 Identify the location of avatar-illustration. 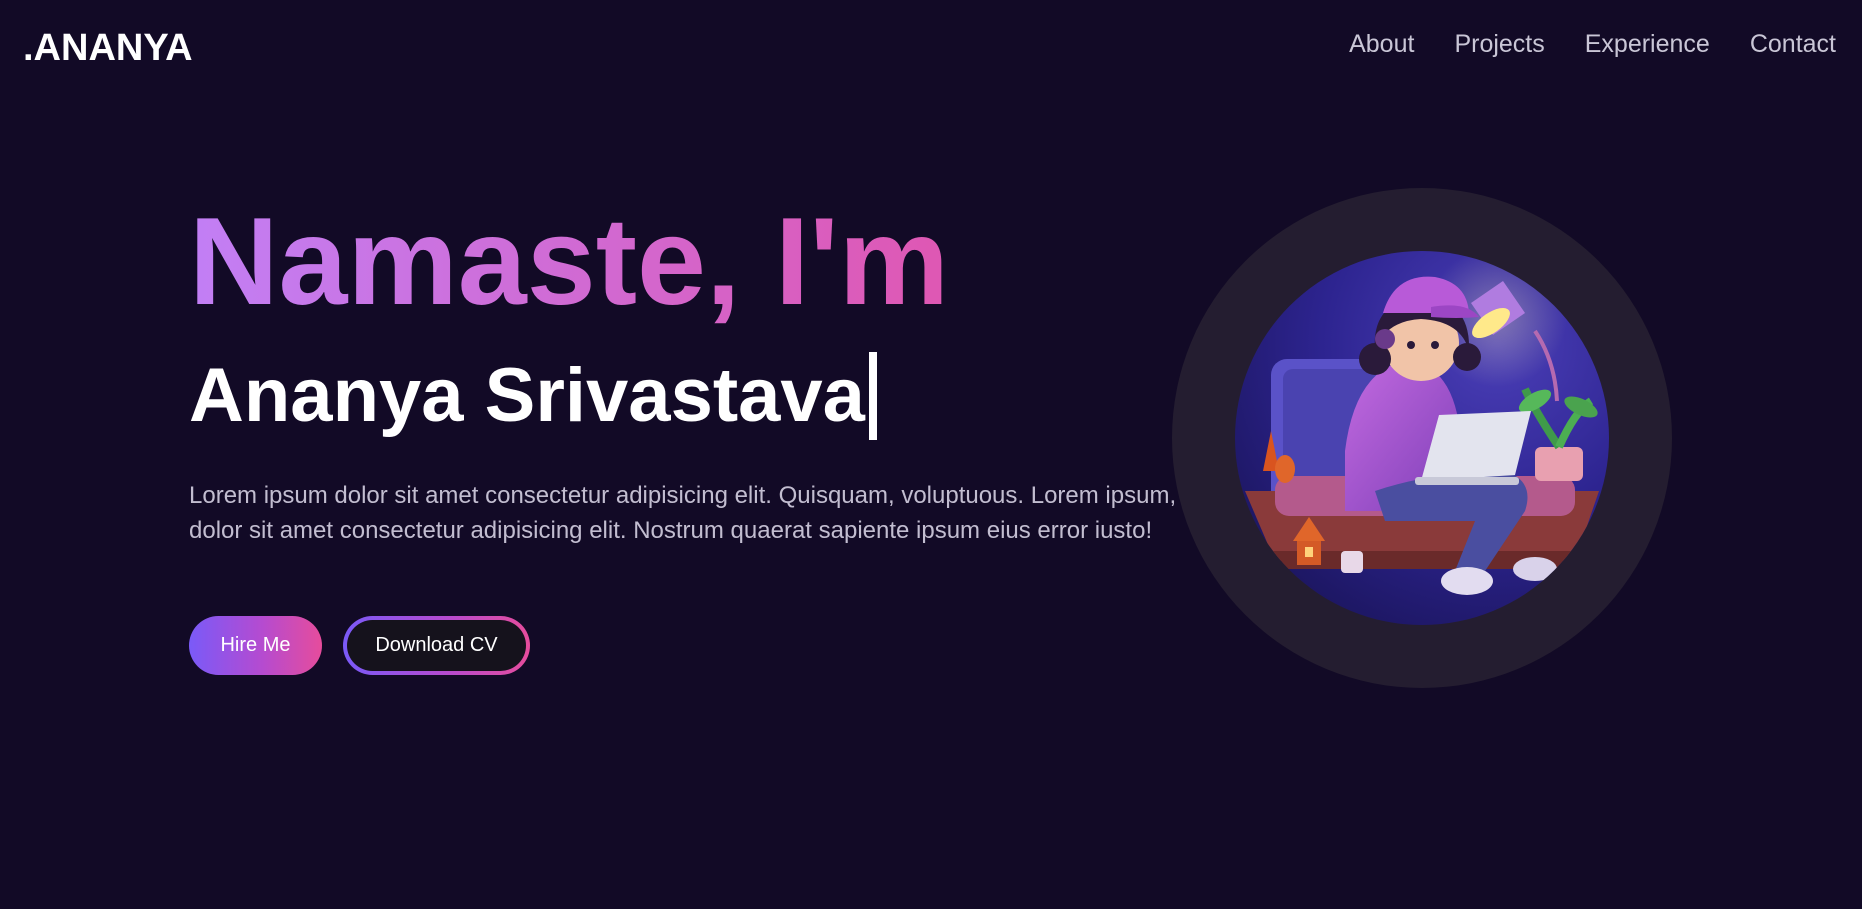
(1422, 438).